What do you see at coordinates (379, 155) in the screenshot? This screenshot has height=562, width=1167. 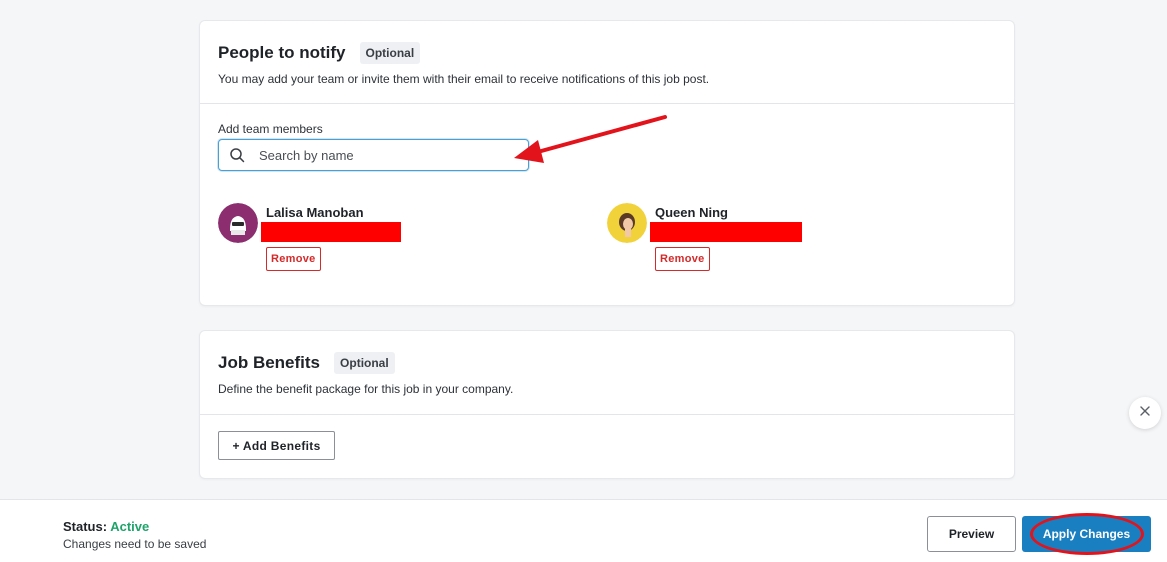 I see `search-input` at bounding box center [379, 155].